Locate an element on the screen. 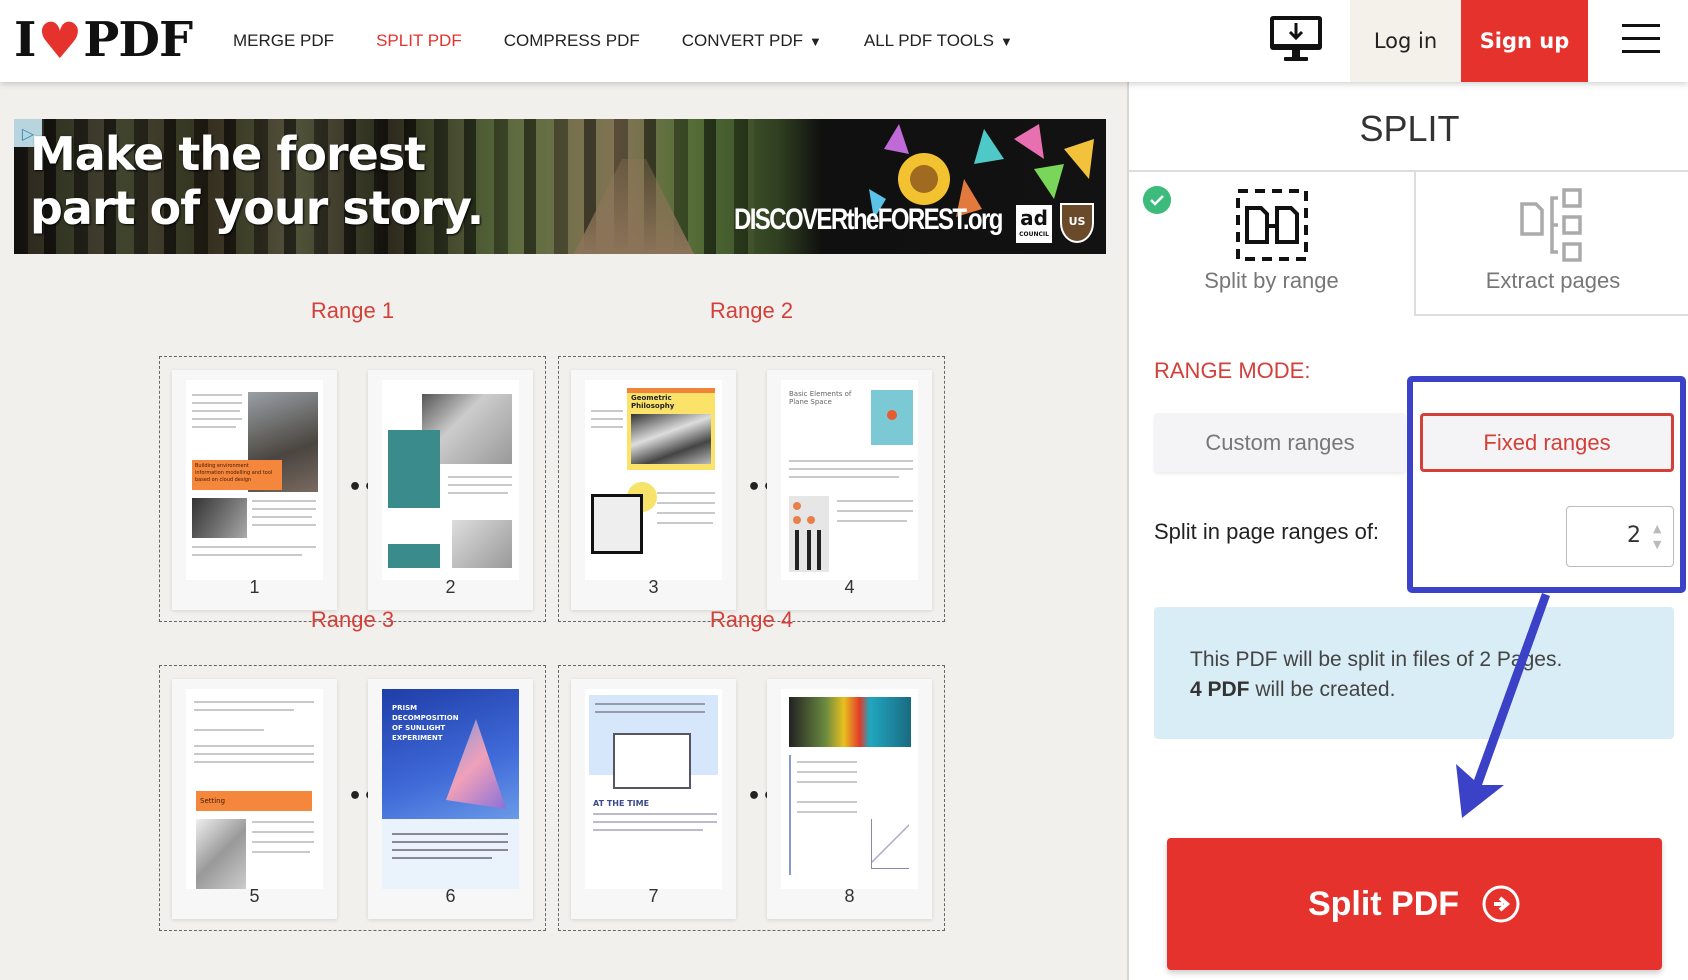 The image size is (1688, 980). tab-label: Extract pages is located at coordinates (1553, 280).